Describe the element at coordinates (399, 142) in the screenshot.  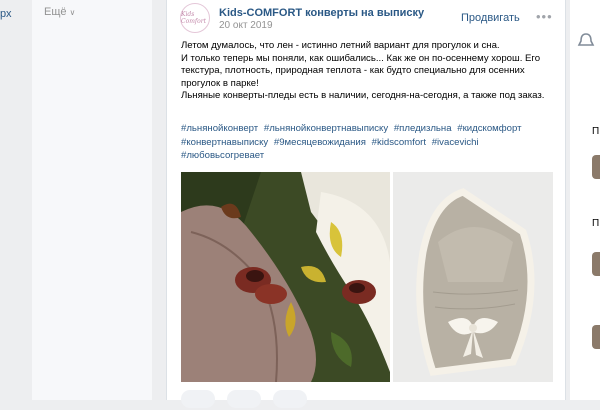
I see `hashtag-link: #kidscomfort` at that location.